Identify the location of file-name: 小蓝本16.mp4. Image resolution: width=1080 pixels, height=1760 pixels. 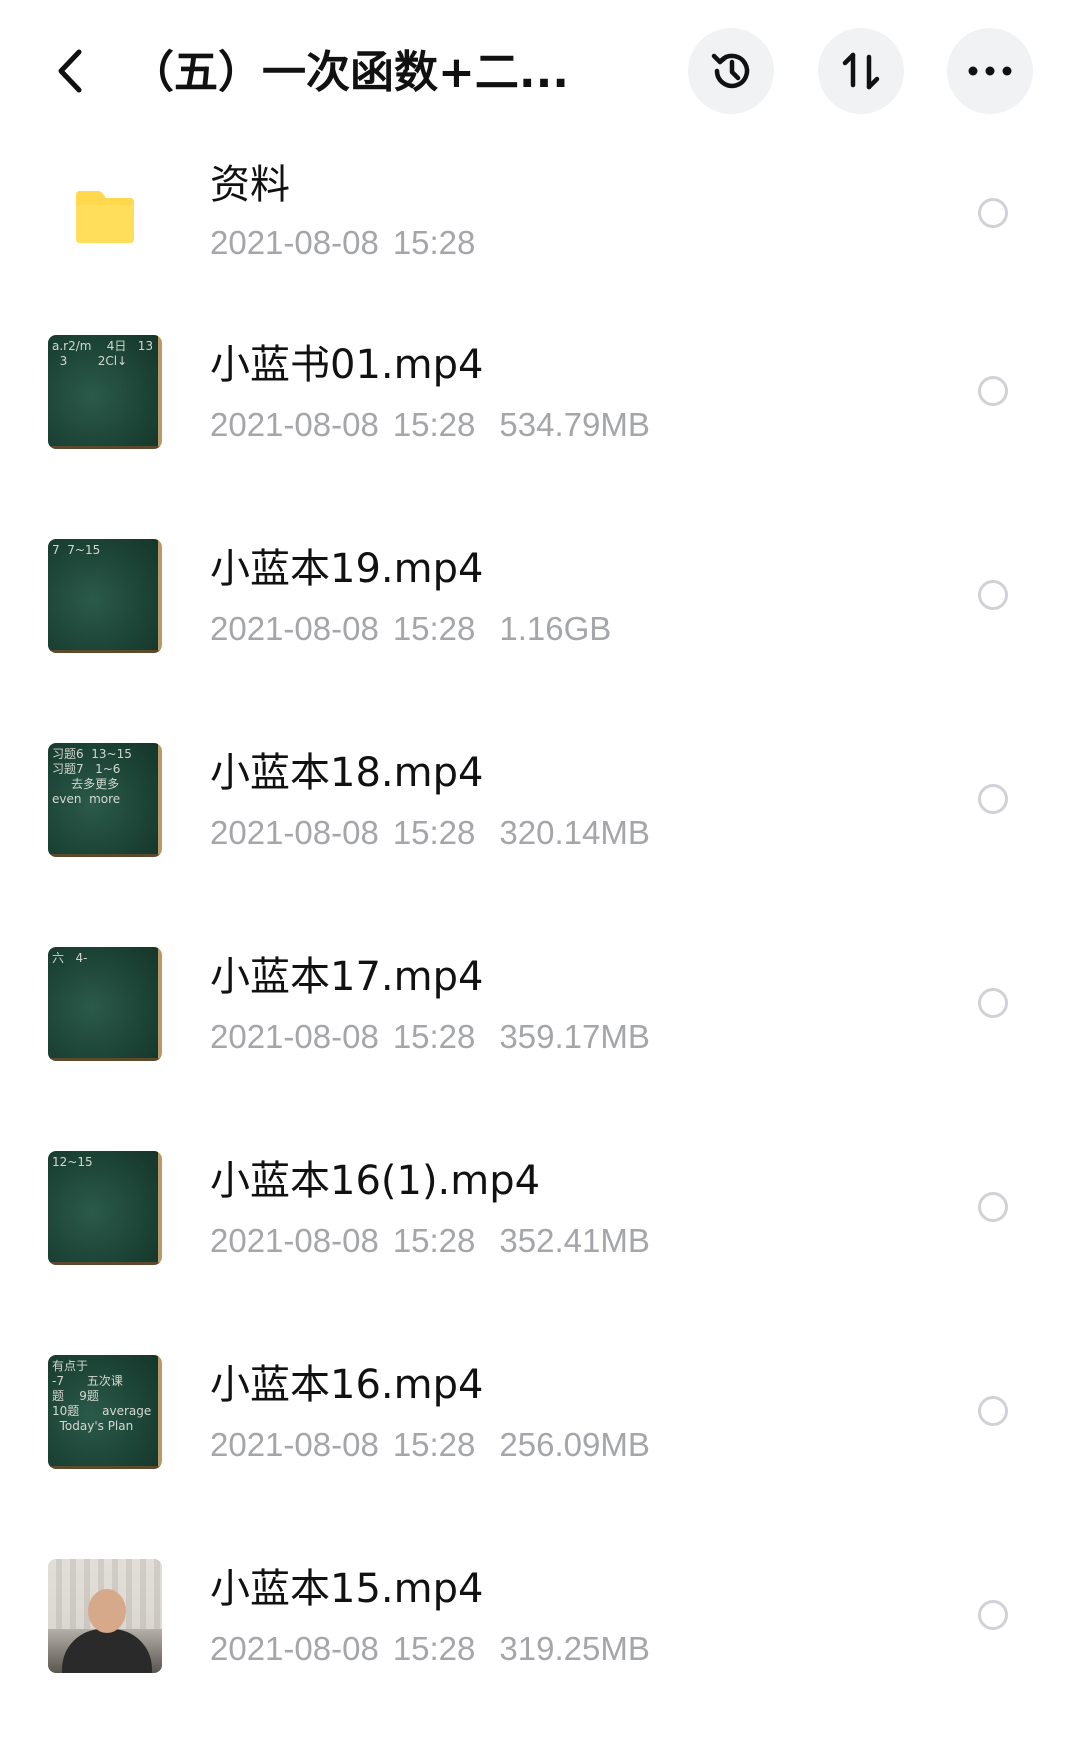
(347, 1385).